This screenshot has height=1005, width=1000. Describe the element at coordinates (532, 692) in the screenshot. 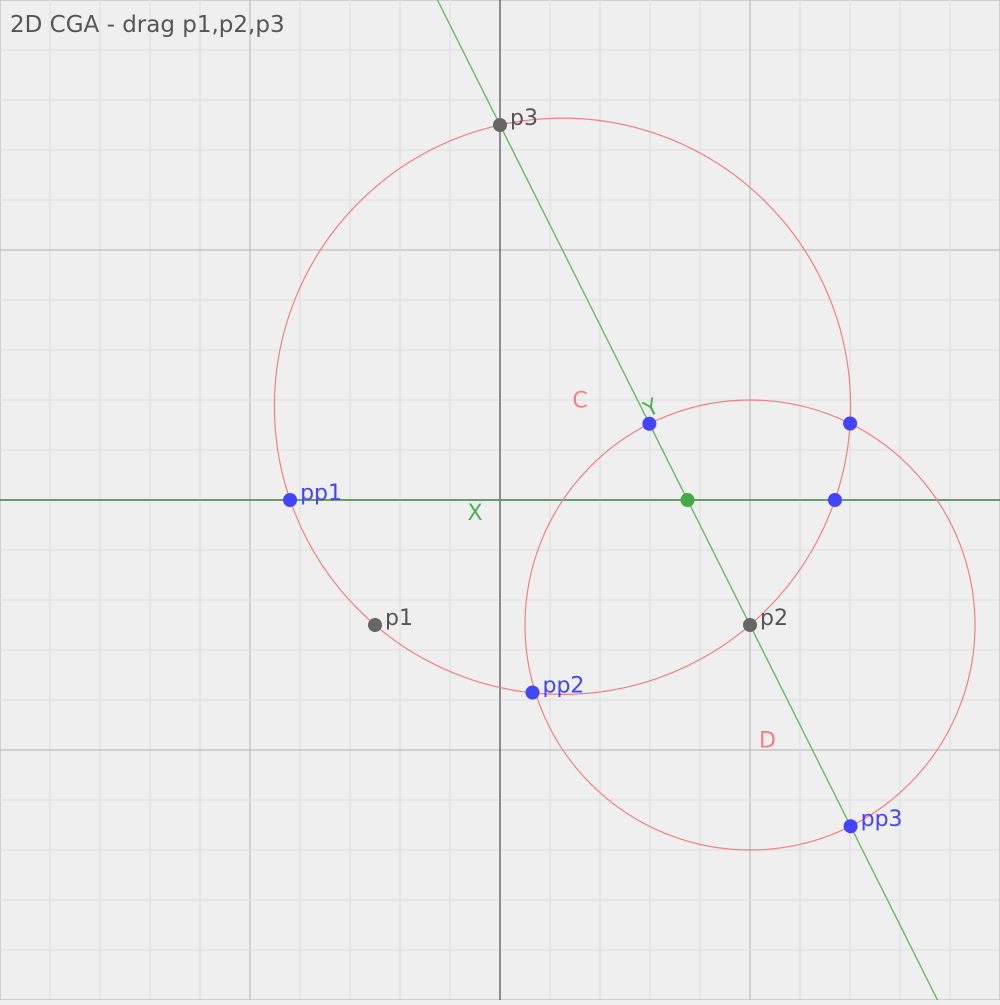

I see `pp2-point` at that location.